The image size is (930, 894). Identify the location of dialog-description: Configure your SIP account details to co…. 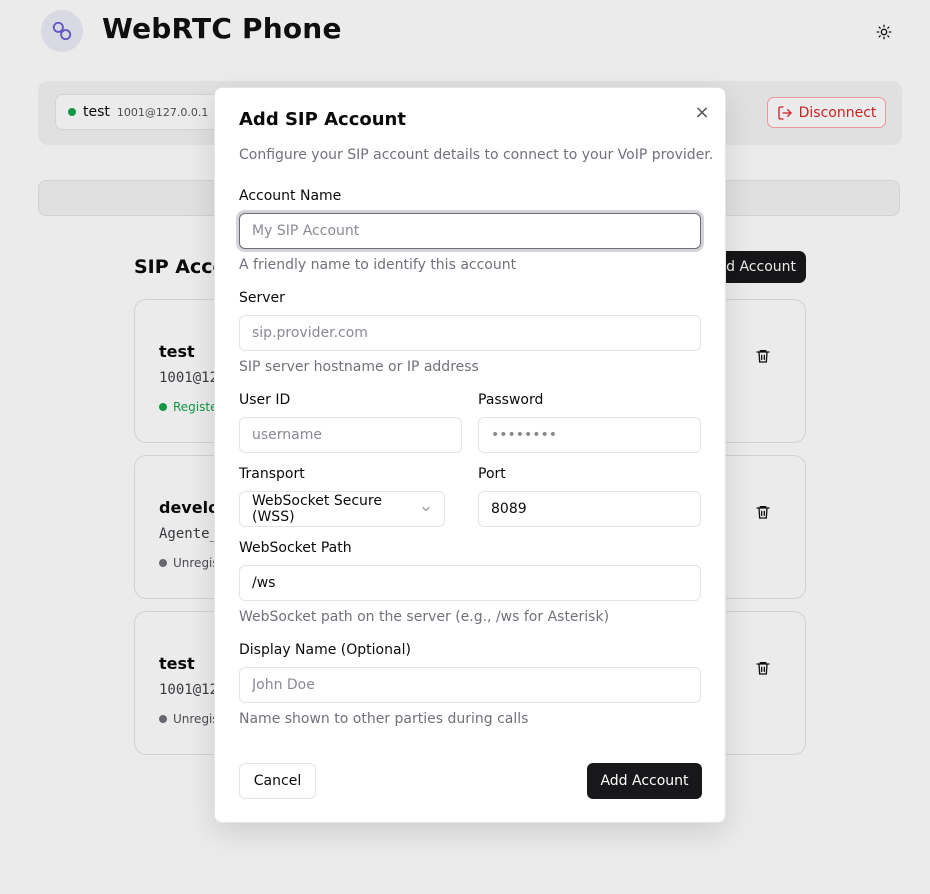
(476, 155).